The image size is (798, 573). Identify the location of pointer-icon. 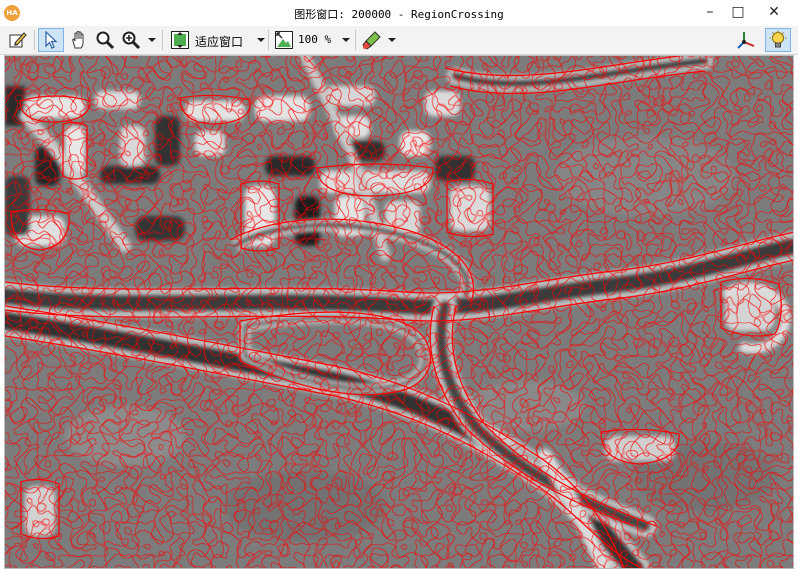
(51, 39).